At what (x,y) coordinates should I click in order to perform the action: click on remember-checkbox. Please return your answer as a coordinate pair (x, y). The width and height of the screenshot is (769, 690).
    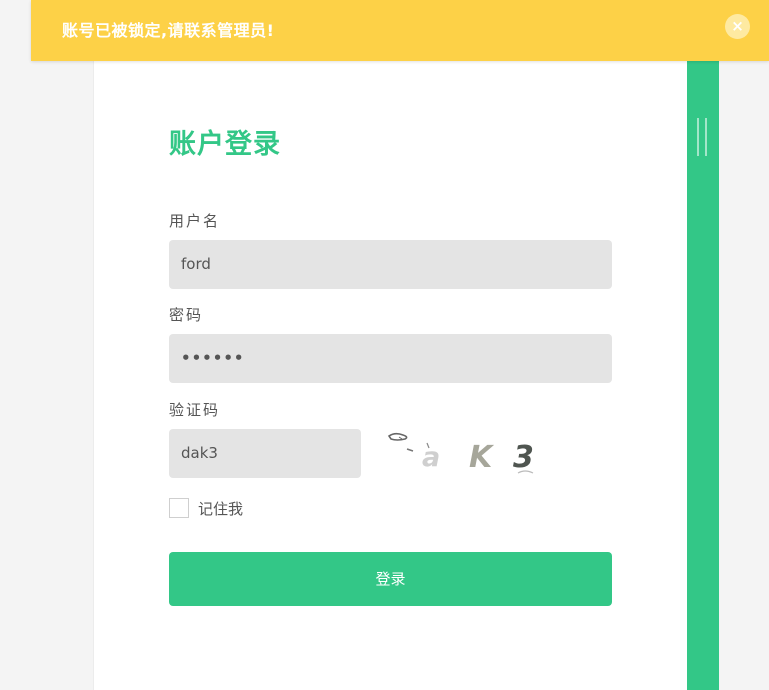
    Looking at the image, I should click on (179, 508).